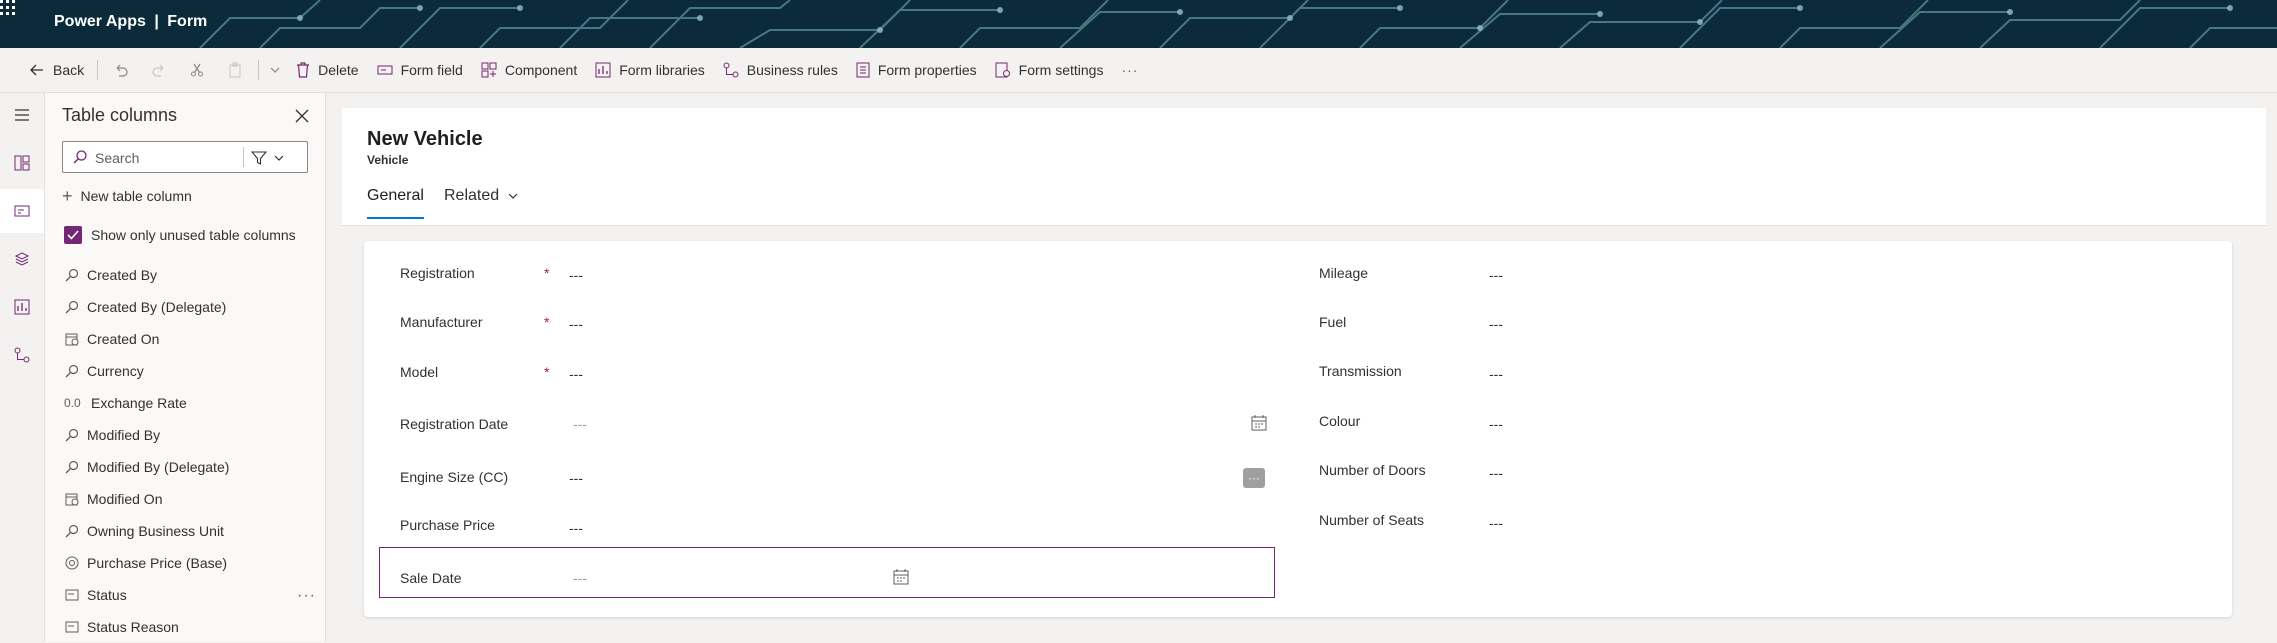 Image resolution: width=2277 pixels, height=643 pixels. Describe the element at coordinates (827, 572) in the screenshot. I see `selected-field-frame` at that location.